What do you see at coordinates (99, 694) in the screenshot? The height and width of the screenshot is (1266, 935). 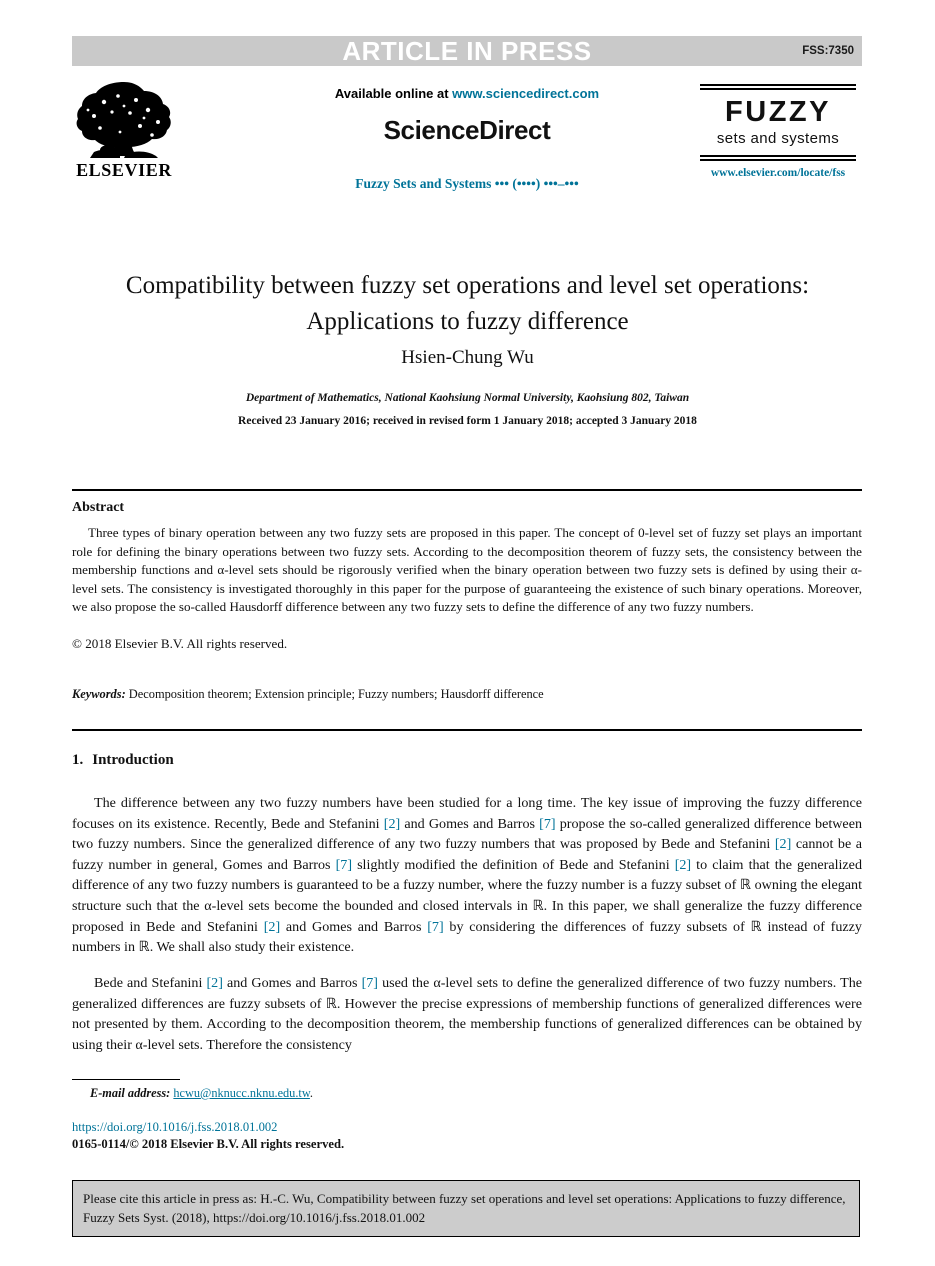 I see `keywords-label: Keywords:` at bounding box center [99, 694].